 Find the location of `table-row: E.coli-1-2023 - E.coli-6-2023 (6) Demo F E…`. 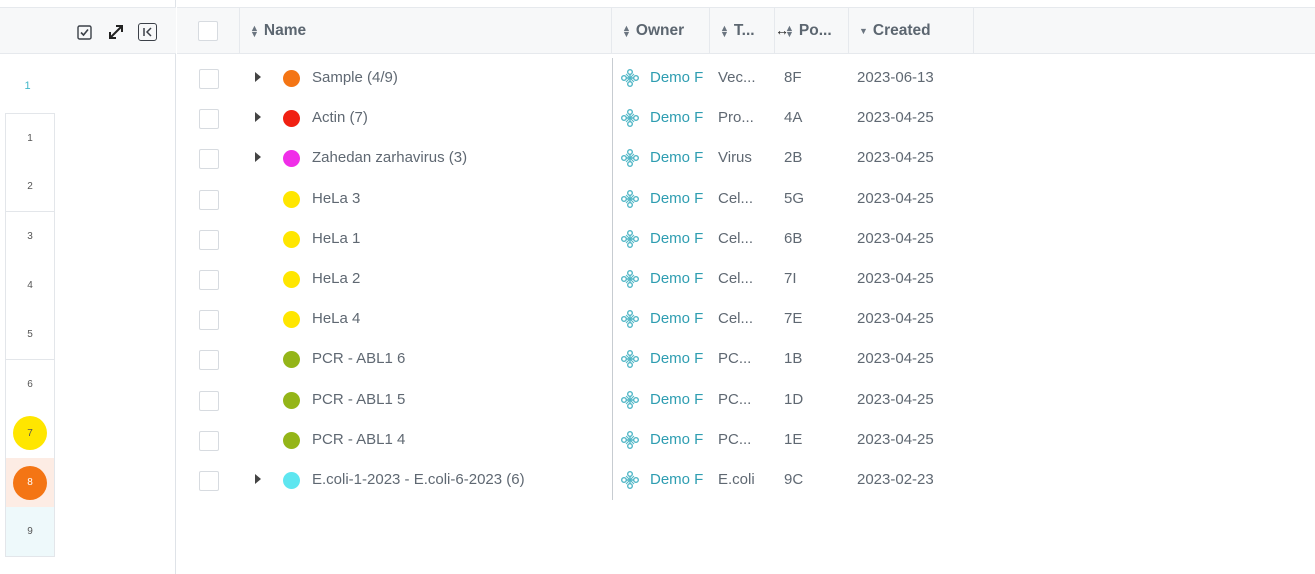

table-row: E.coli-1-2023 - E.coli-6-2023 (6) Demo F E… is located at coordinates (746, 480).